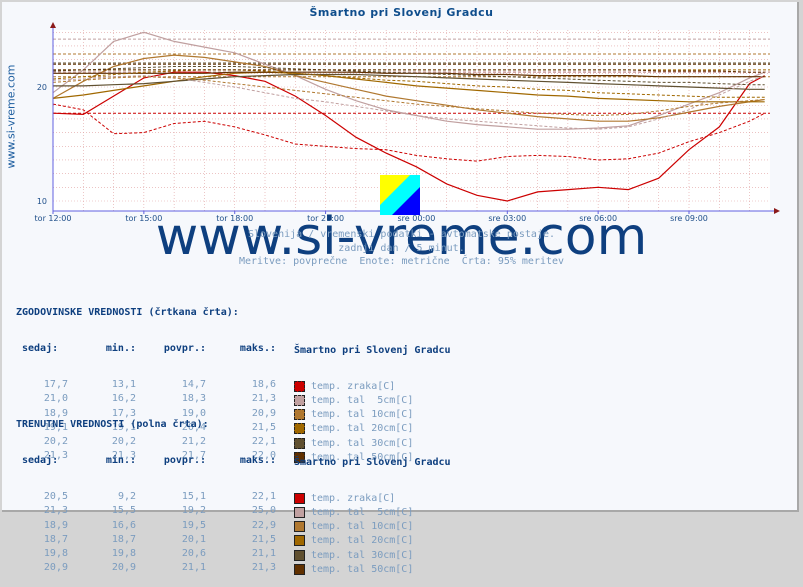  I want to click on stats-row: 18,7 18,7 20,1 21,5 temp. tal 20cm[C], so click(233, 541).